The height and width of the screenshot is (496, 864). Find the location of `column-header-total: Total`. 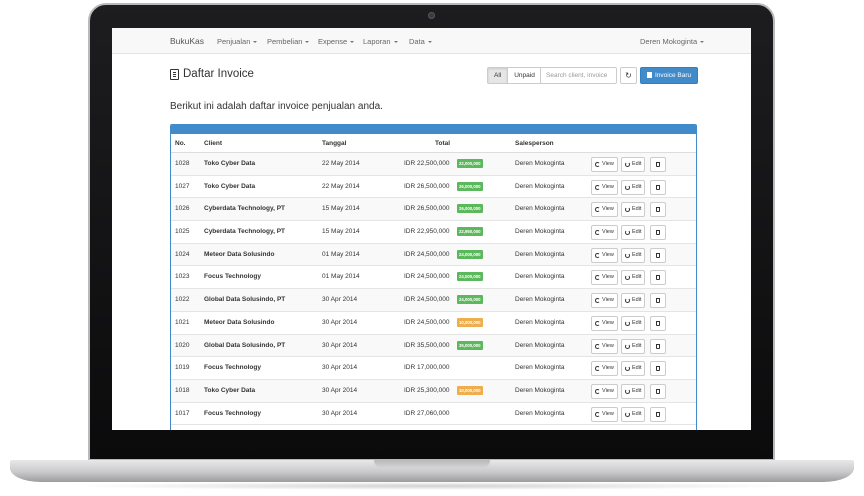

column-header-total: Total is located at coordinates (443, 143).